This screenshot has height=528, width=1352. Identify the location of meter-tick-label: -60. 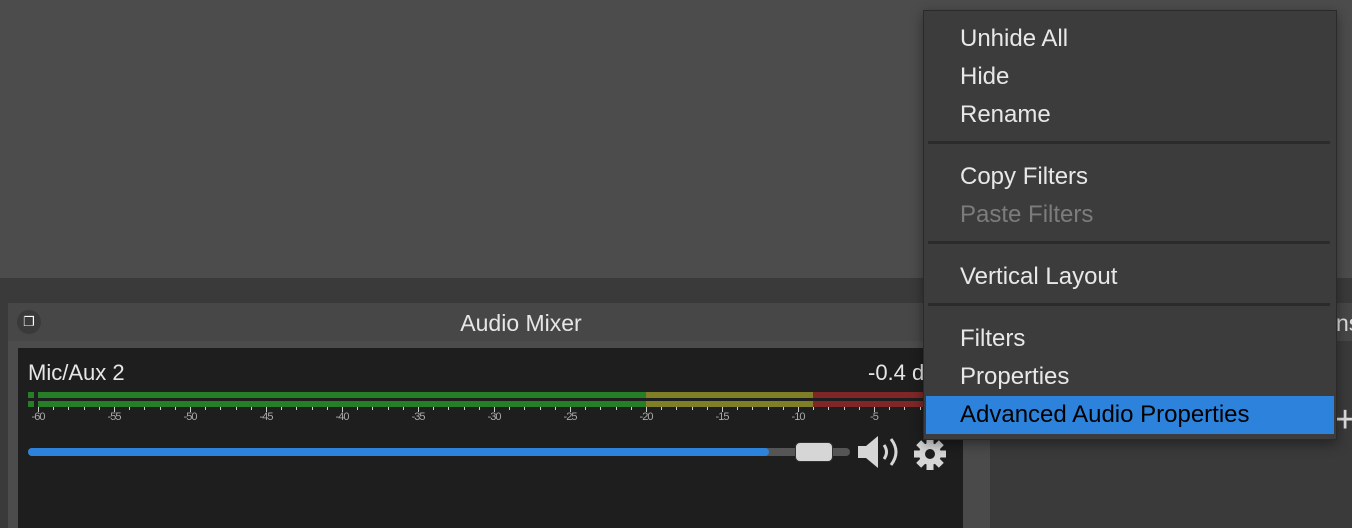
(38, 417).